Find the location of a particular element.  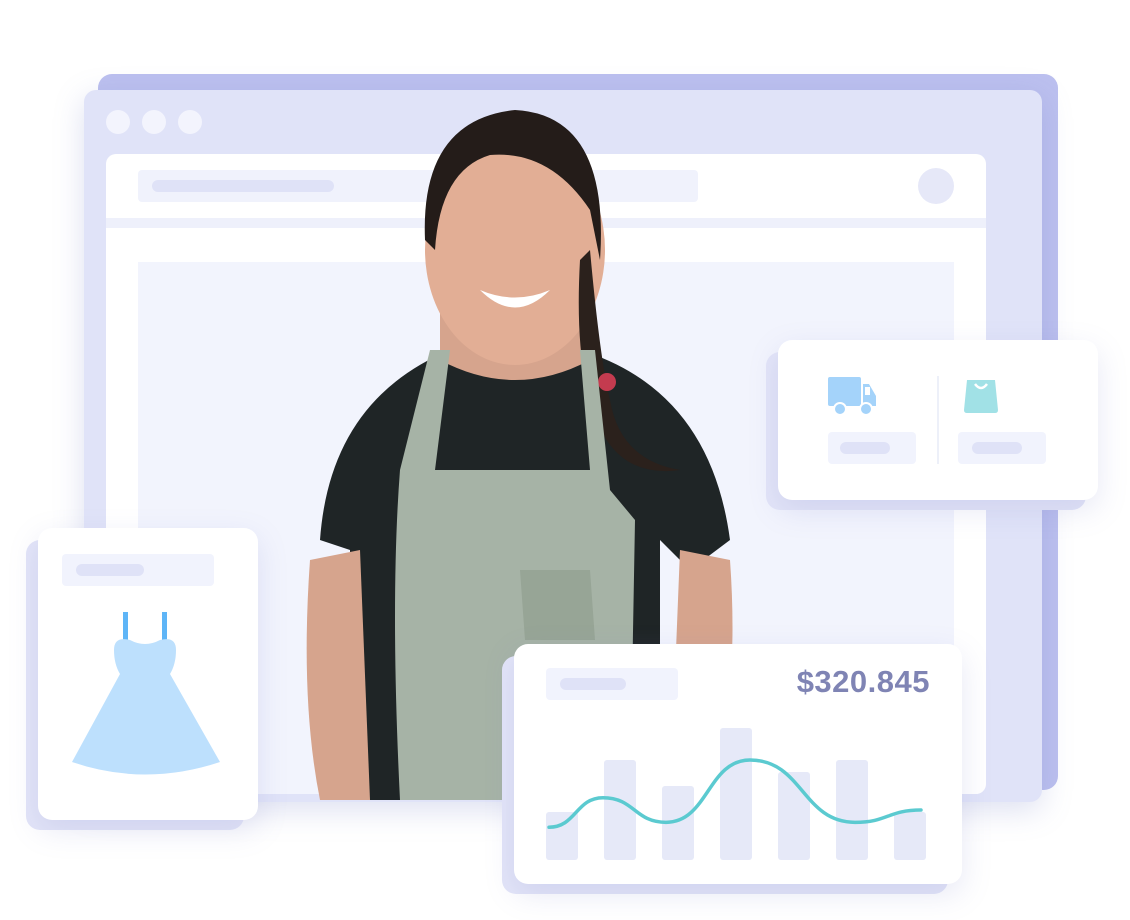

divider is located at coordinates (938, 420).